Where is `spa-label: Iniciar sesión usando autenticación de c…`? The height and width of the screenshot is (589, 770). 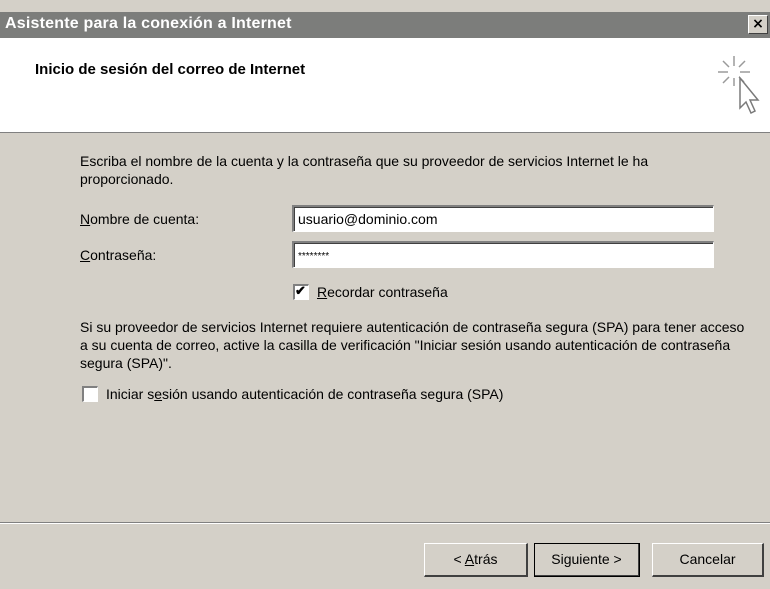 spa-label: Iniciar sesión usando autenticación de c… is located at coordinates (304, 394).